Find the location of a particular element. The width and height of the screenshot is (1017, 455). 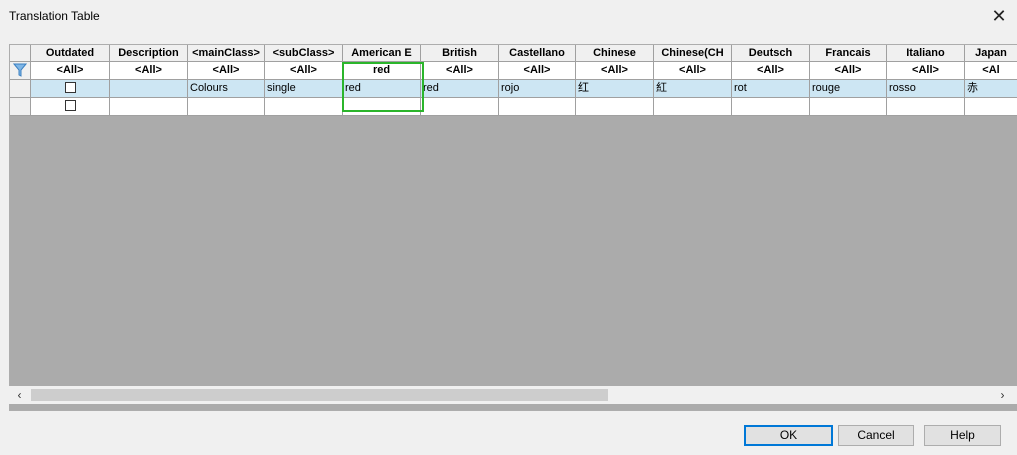

window-title: Translation Table is located at coordinates (54, 16).